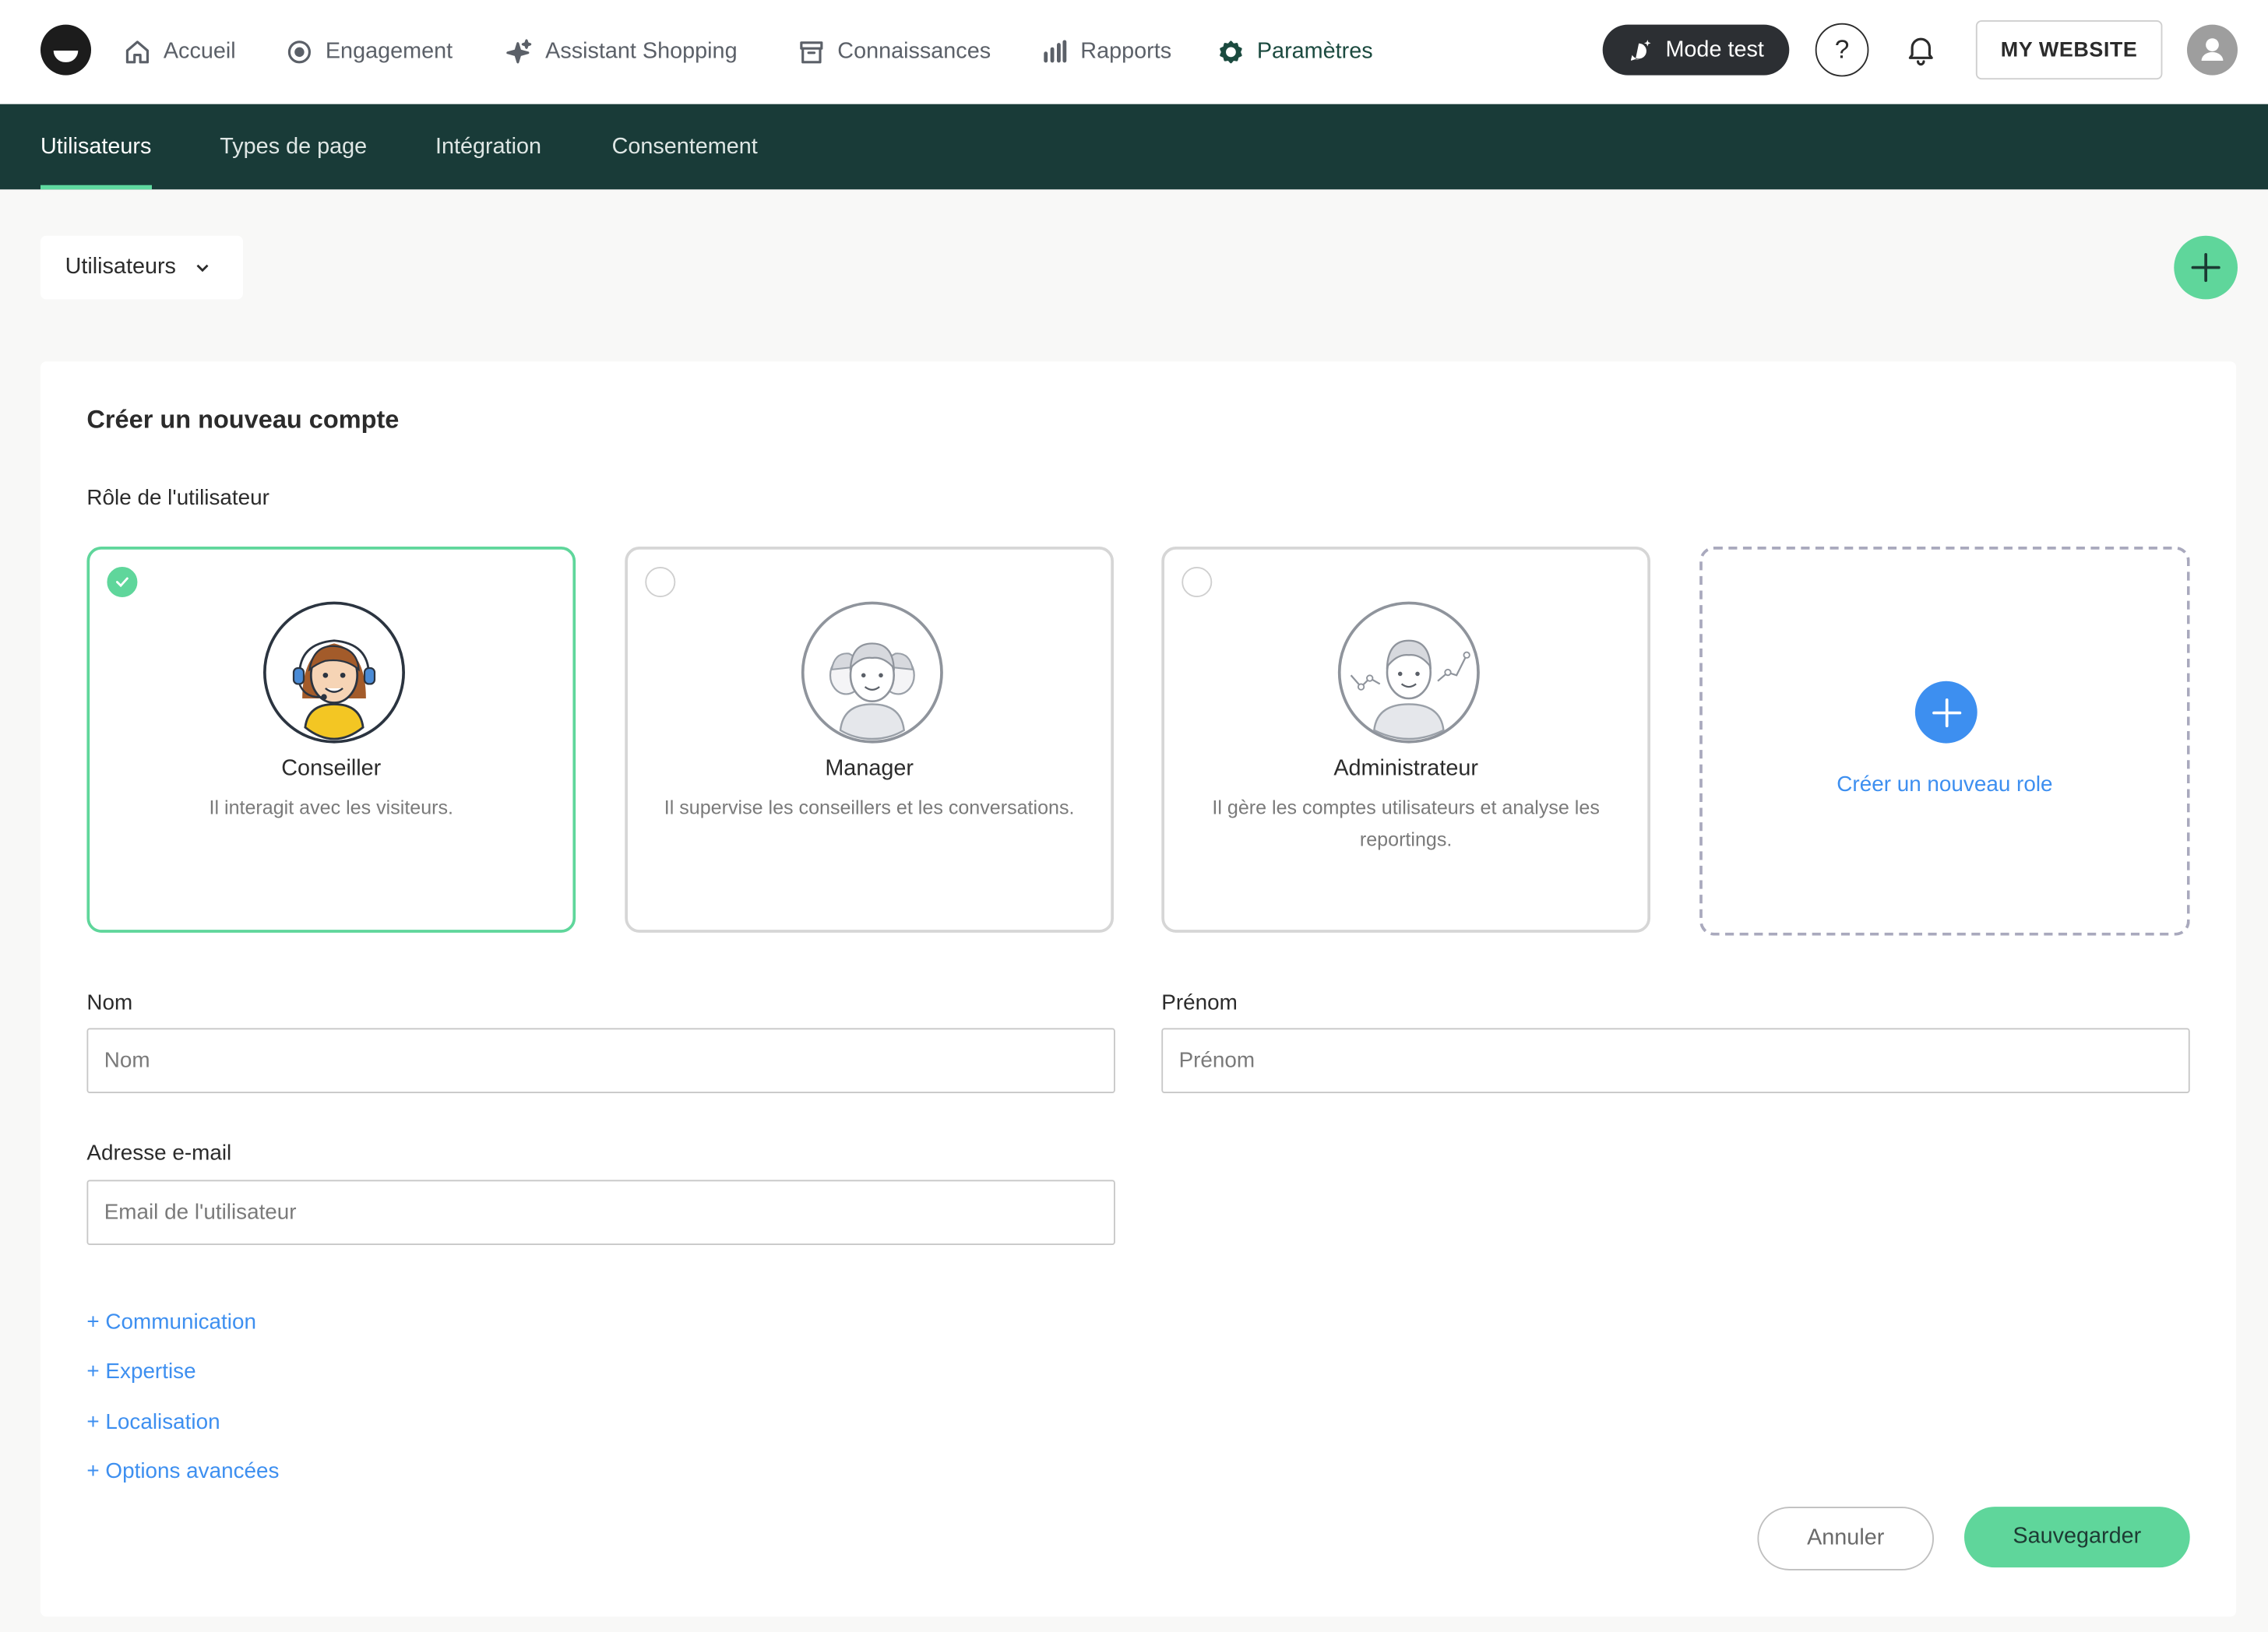 Image resolution: width=2268 pixels, height=1632 pixels. I want to click on admin-avatar-icon, so click(1408, 672).